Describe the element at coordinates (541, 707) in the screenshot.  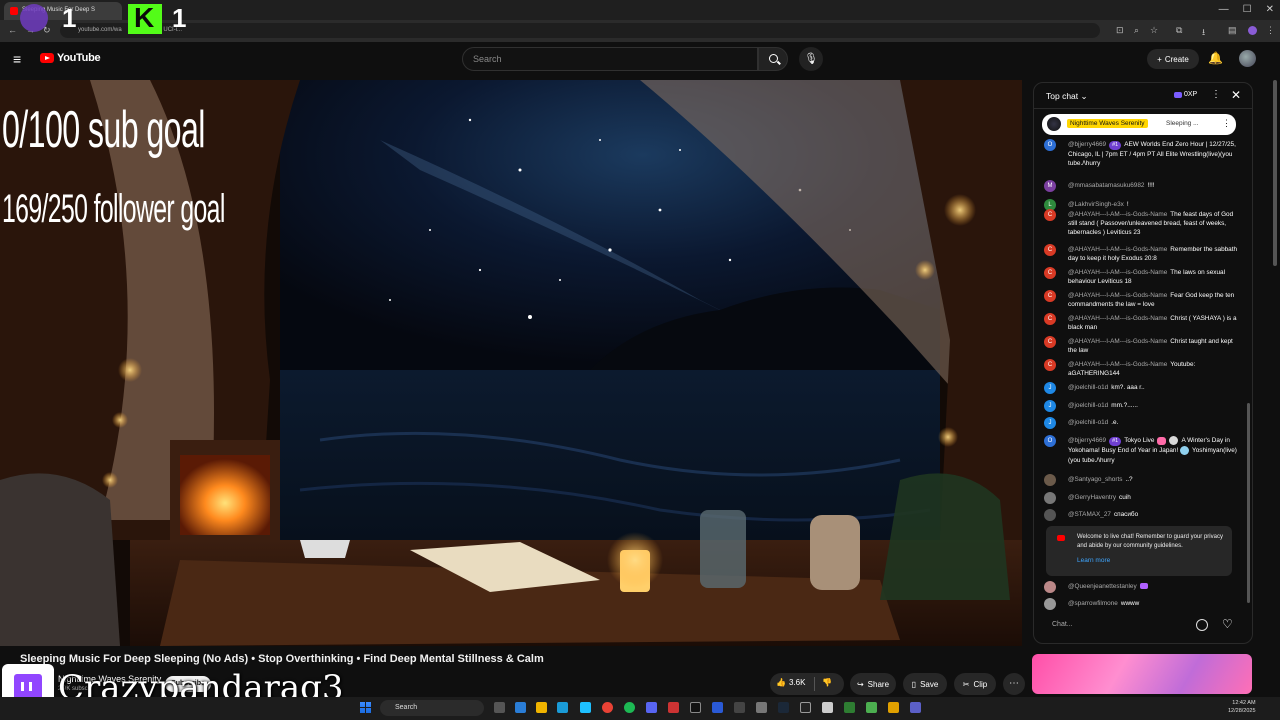
I see `file-explorer-icon` at that location.